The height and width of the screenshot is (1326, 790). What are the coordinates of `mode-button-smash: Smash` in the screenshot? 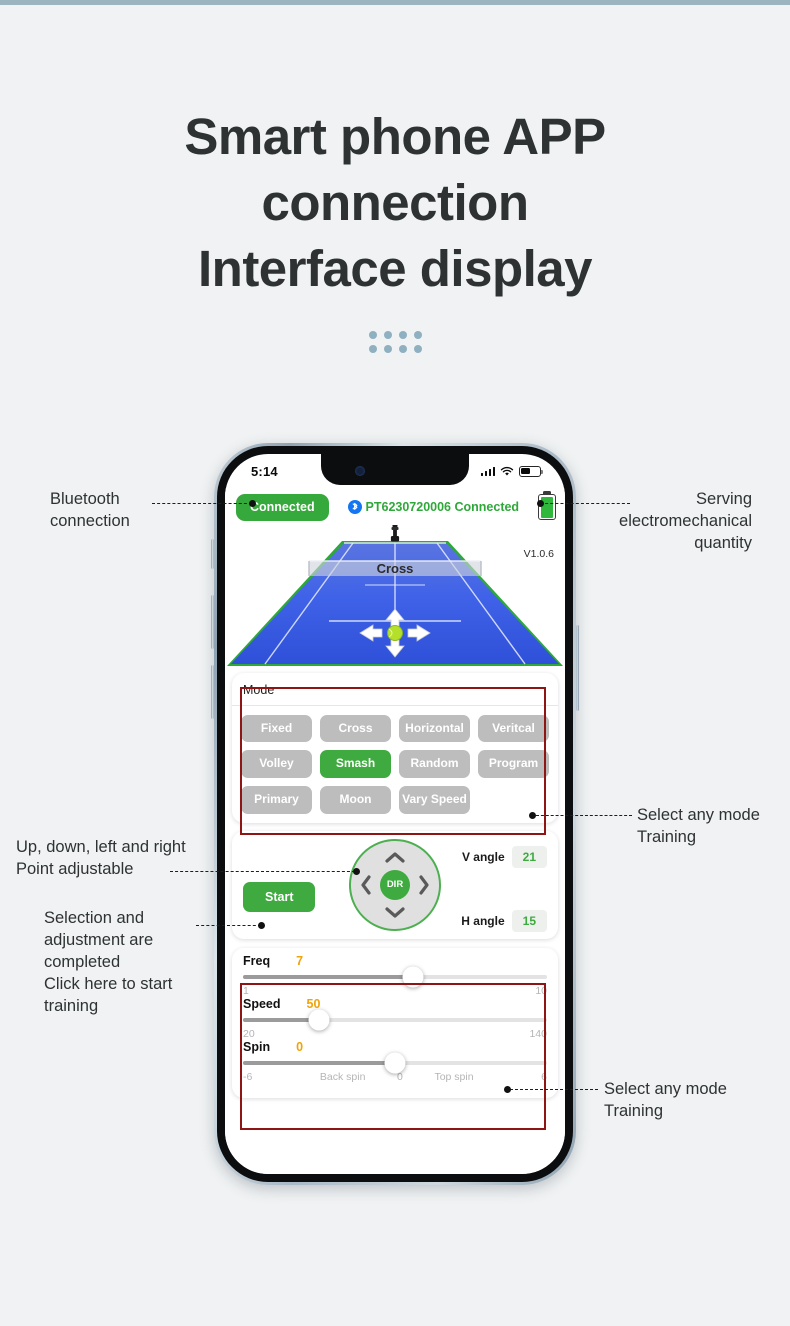 It's located at (355, 764).